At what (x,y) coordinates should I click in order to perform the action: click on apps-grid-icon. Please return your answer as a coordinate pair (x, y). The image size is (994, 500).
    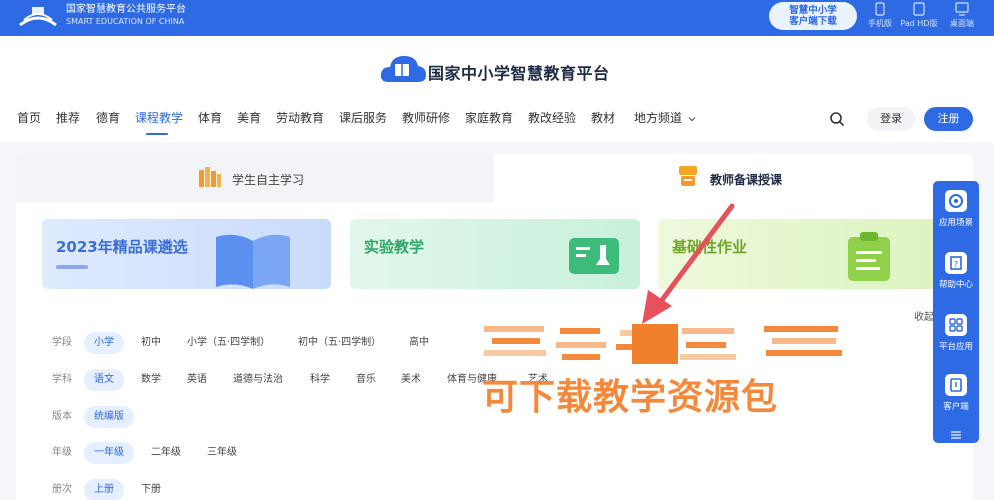
    Looking at the image, I should click on (956, 325).